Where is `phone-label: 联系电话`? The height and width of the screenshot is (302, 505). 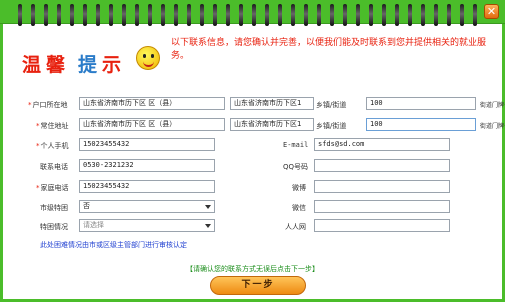
phone-label: 联系电话 is located at coordinates (54, 167).